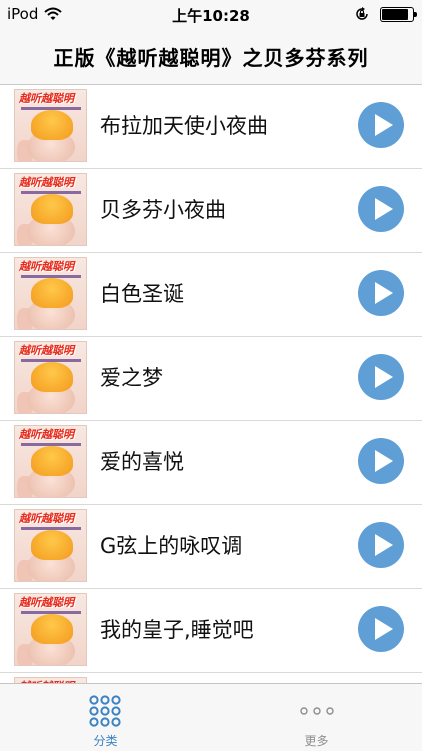  I want to click on track-title: 贝多芬小夜曲, so click(163, 210).